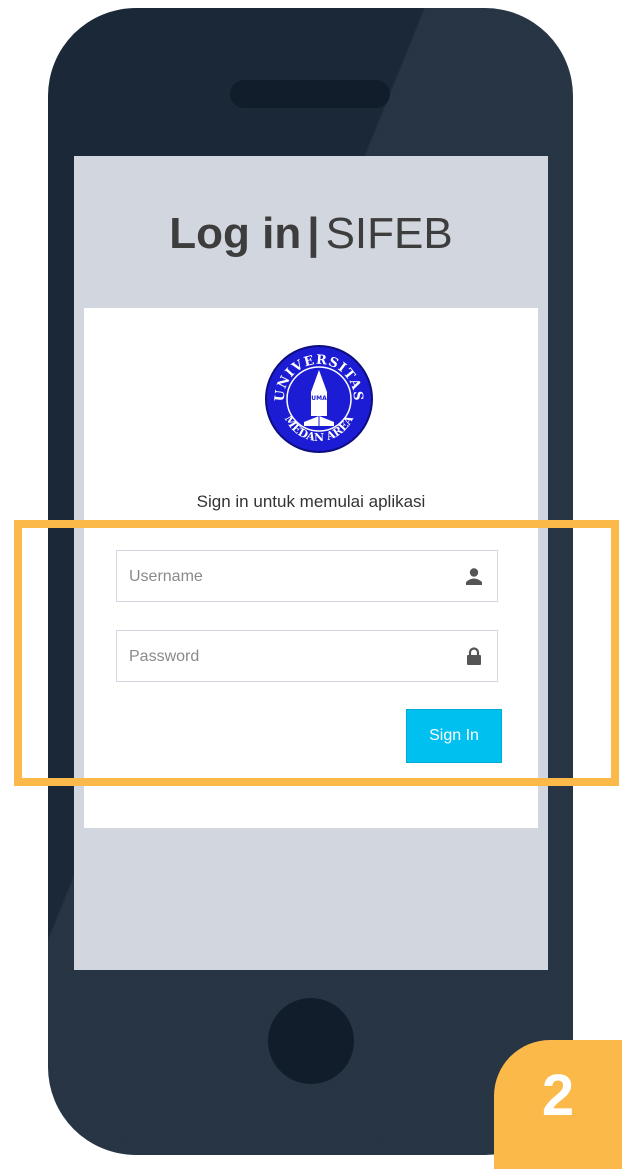 The height and width of the screenshot is (1169, 622). What do you see at coordinates (310, 94) in the screenshot?
I see `phone-speaker` at bounding box center [310, 94].